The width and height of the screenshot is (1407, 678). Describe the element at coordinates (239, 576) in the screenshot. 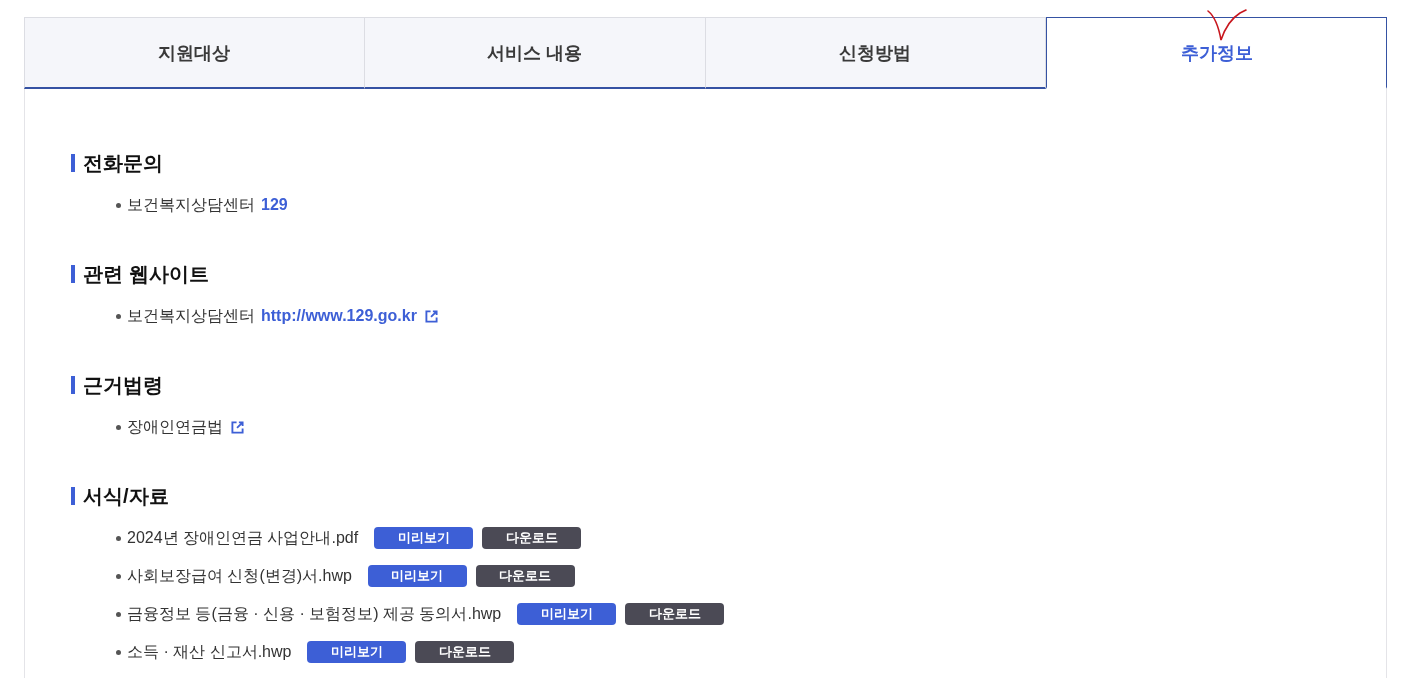

I see `item-text: 사회보장급여 신청(변경)서.hwp` at that location.